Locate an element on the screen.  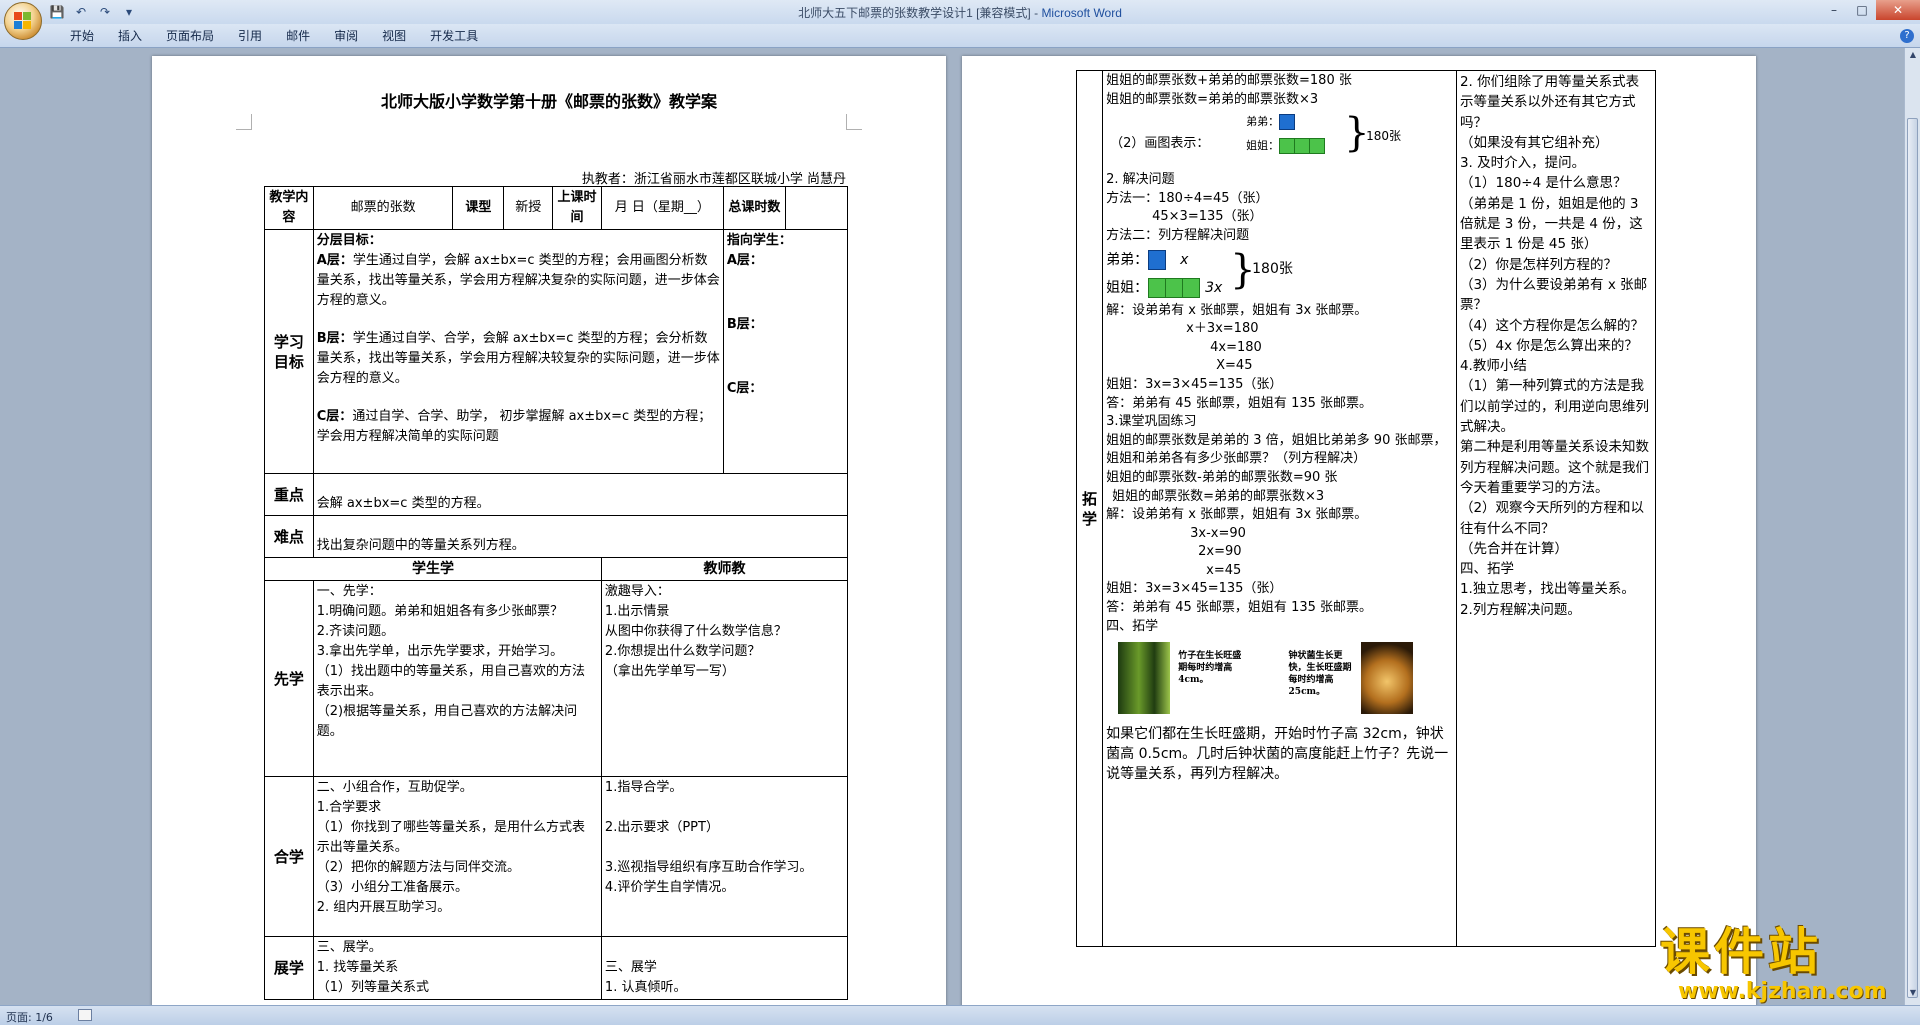
line: 3. 及时介入，提问。 is located at coordinates (1522, 163).